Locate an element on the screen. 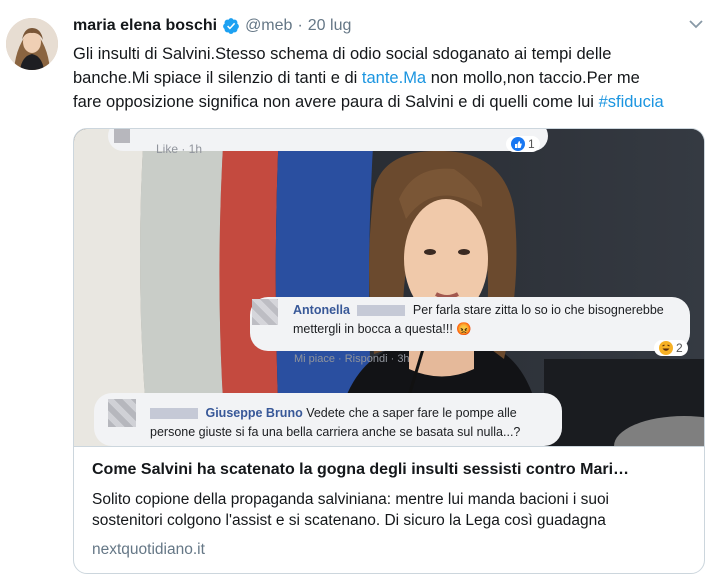 The image size is (721, 574). tweet-header: maria elena boschi @meb · 20 lug is located at coordinates (212, 26).